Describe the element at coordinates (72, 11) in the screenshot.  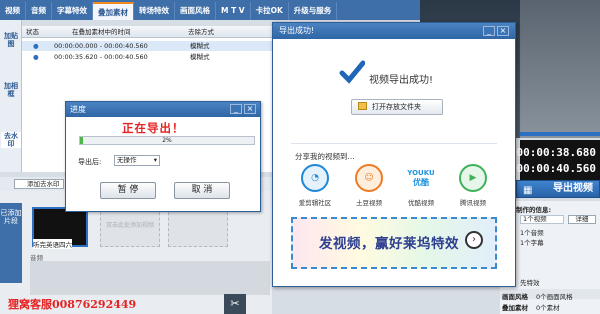
I see `tab-subtitle-effects: 字幕特效` at that location.